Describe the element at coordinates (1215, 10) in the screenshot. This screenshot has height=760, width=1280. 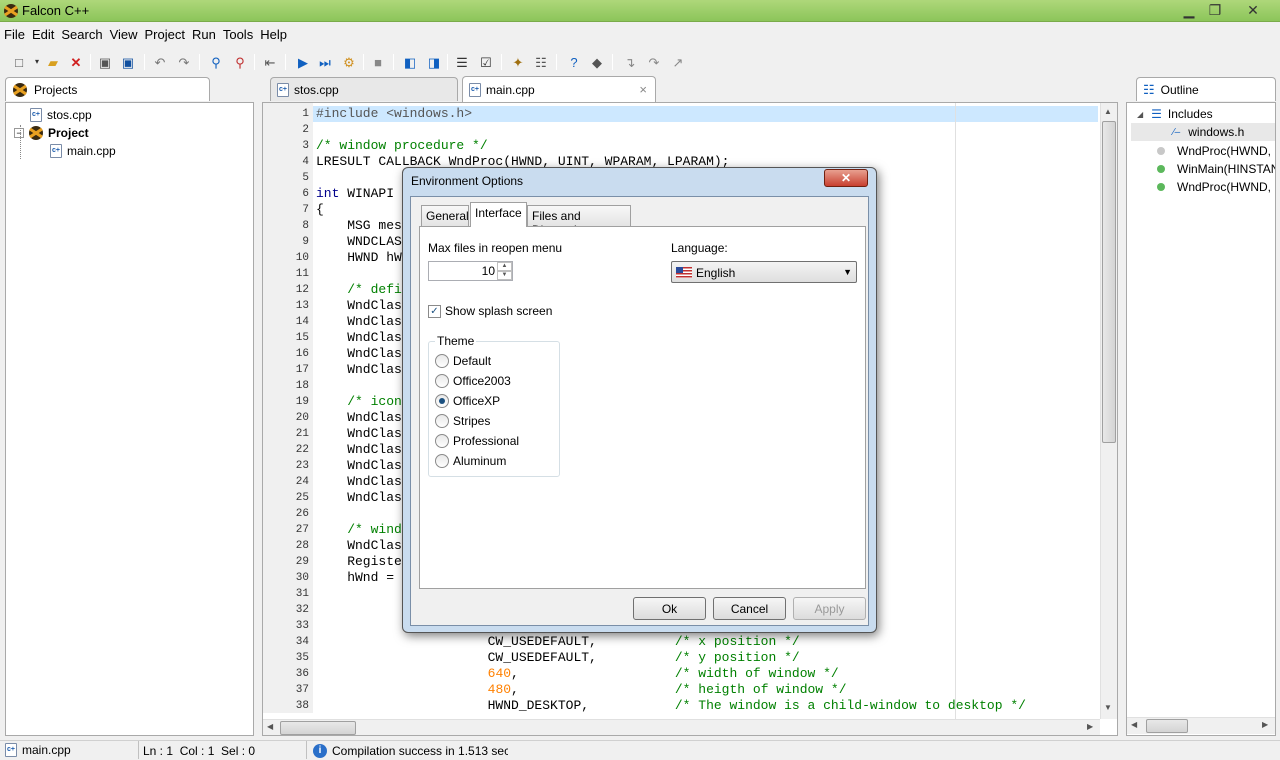
I see `maximize-button: ❐` at that location.